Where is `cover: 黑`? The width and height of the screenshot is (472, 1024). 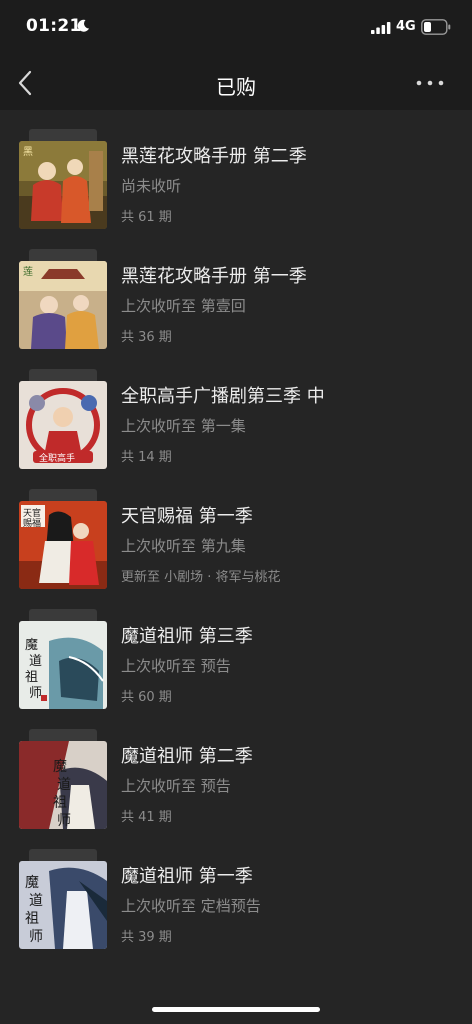 cover: 黑 is located at coordinates (63, 179).